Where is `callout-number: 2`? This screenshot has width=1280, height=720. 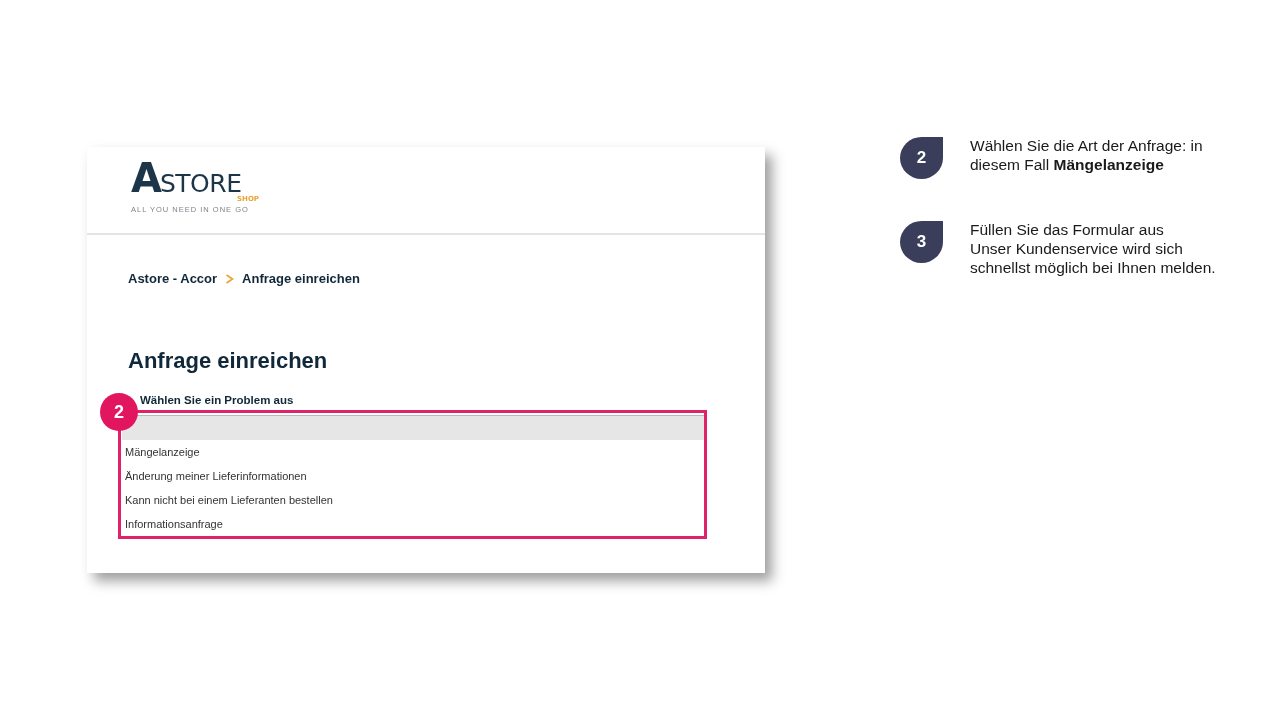
callout-number: 2 is located at coordinates (119, 411).